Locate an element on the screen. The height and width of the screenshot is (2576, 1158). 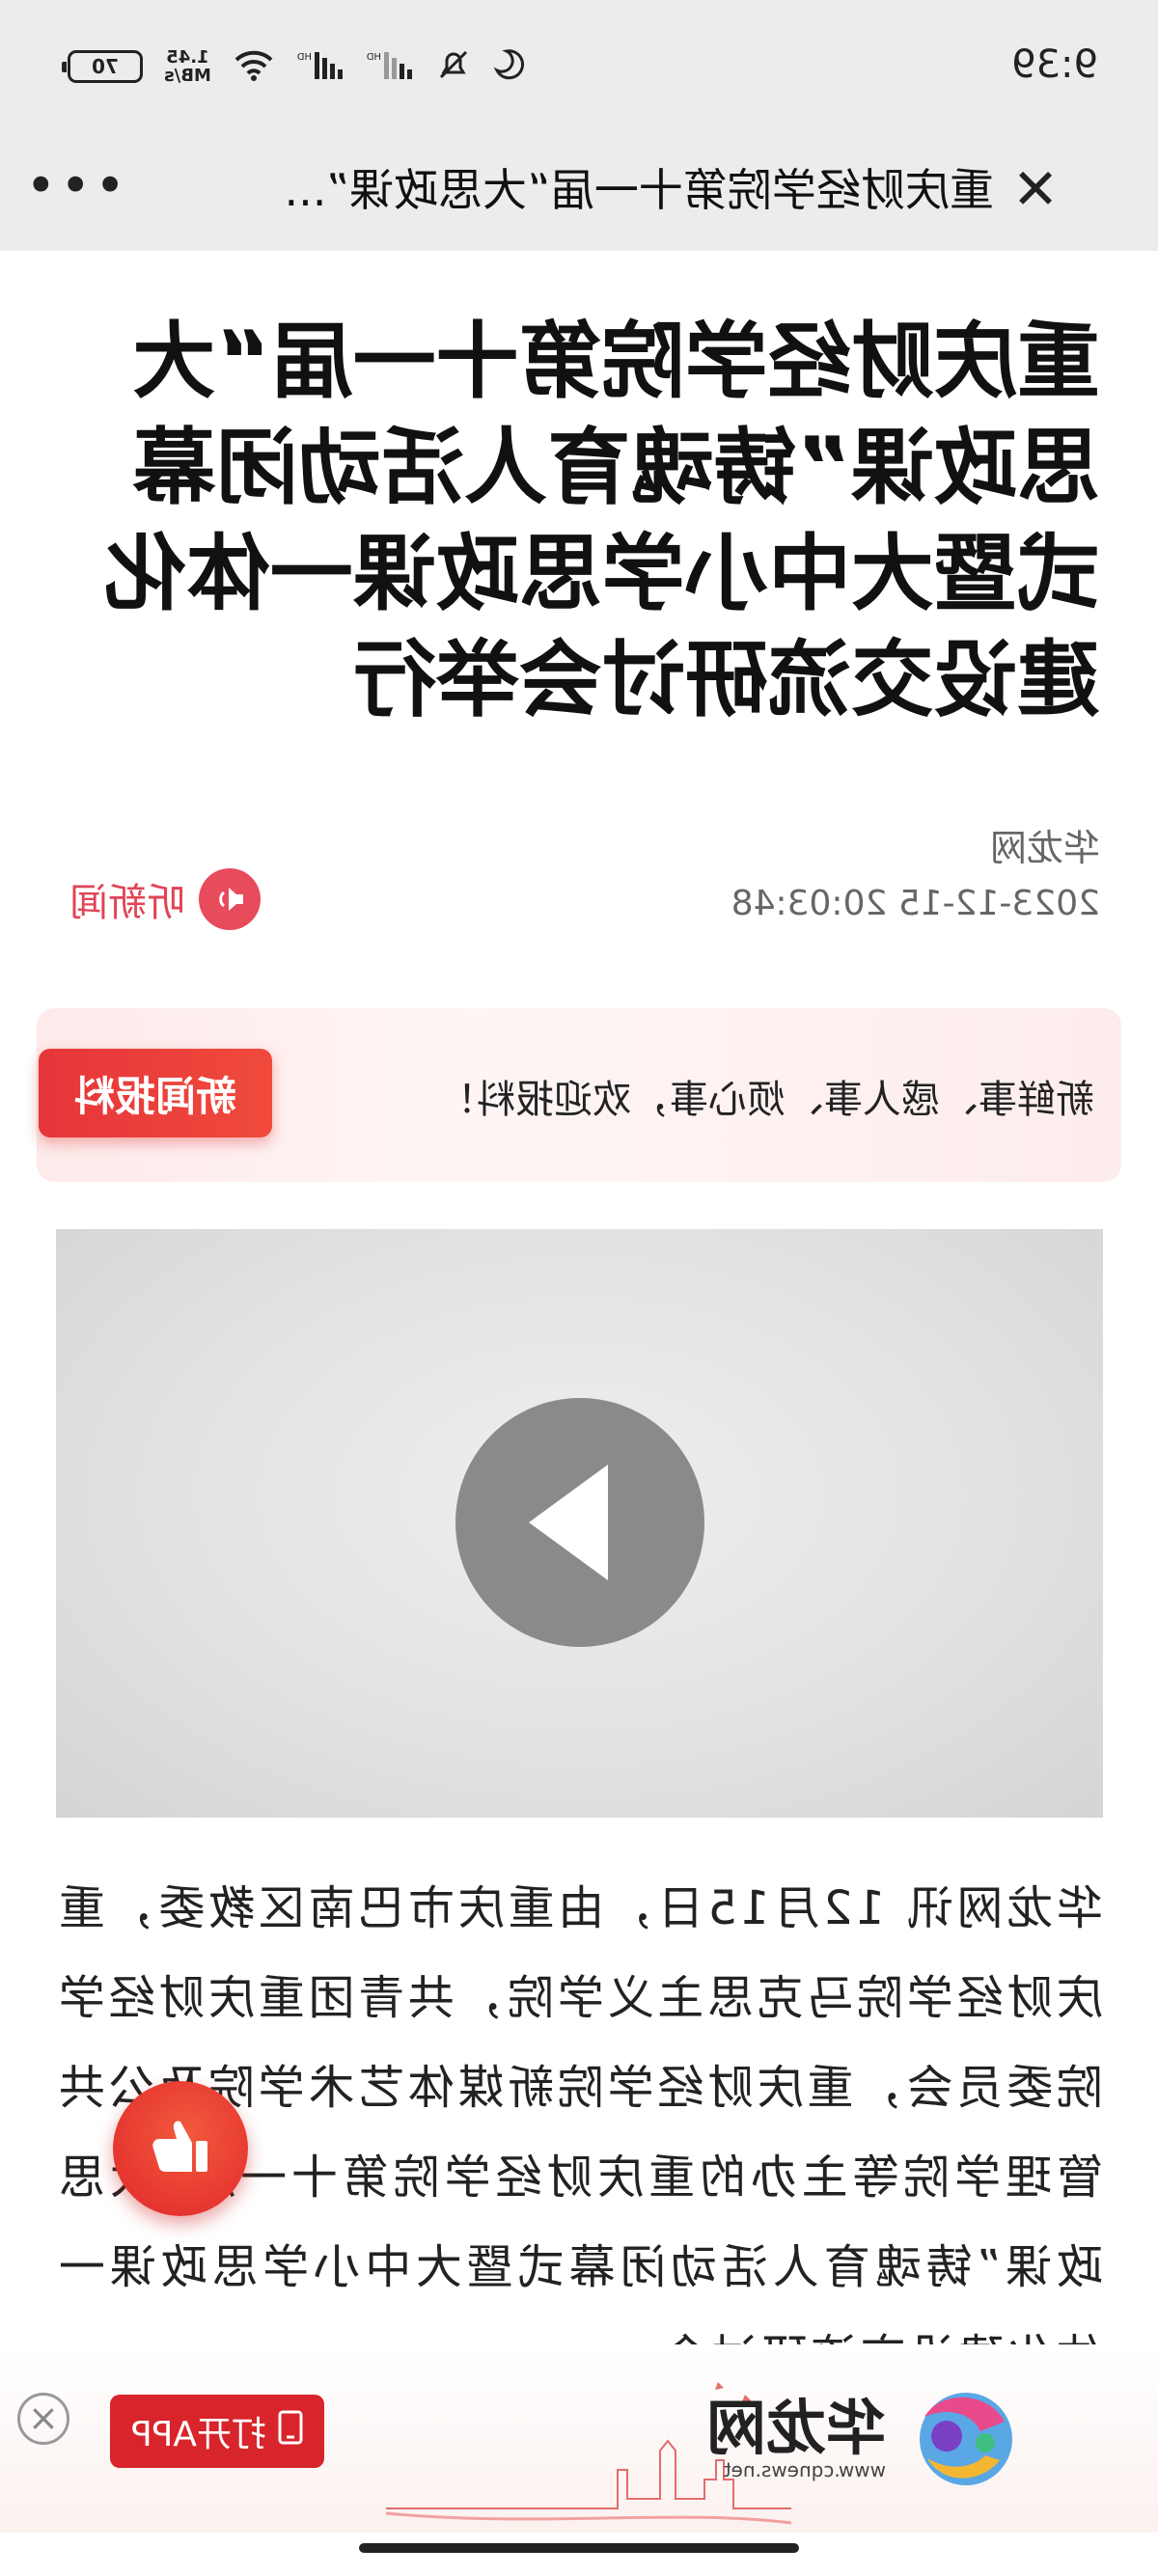
app-download-banner: × 打开APP 华龙网 www.cqnews.net is located at coordinates (579, 2438).